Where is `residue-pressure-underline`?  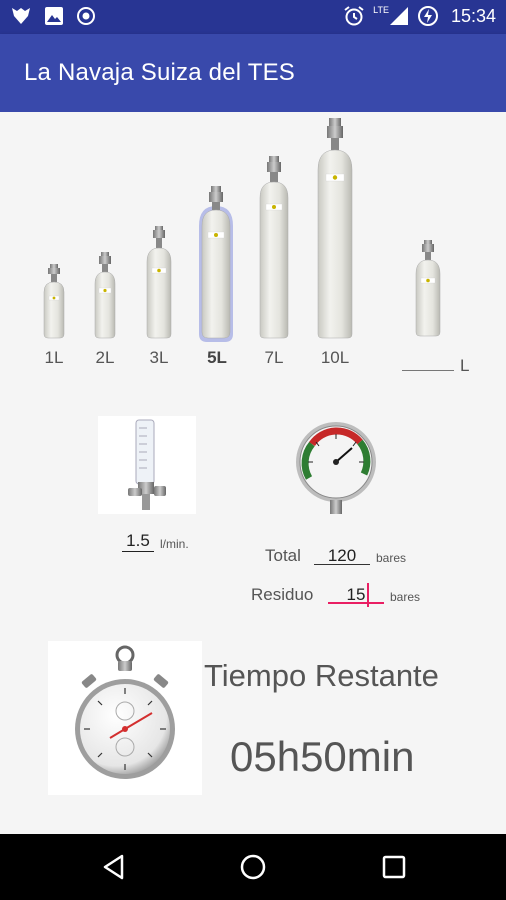 residue-pressure-underline is located at coordinates (356, 603).